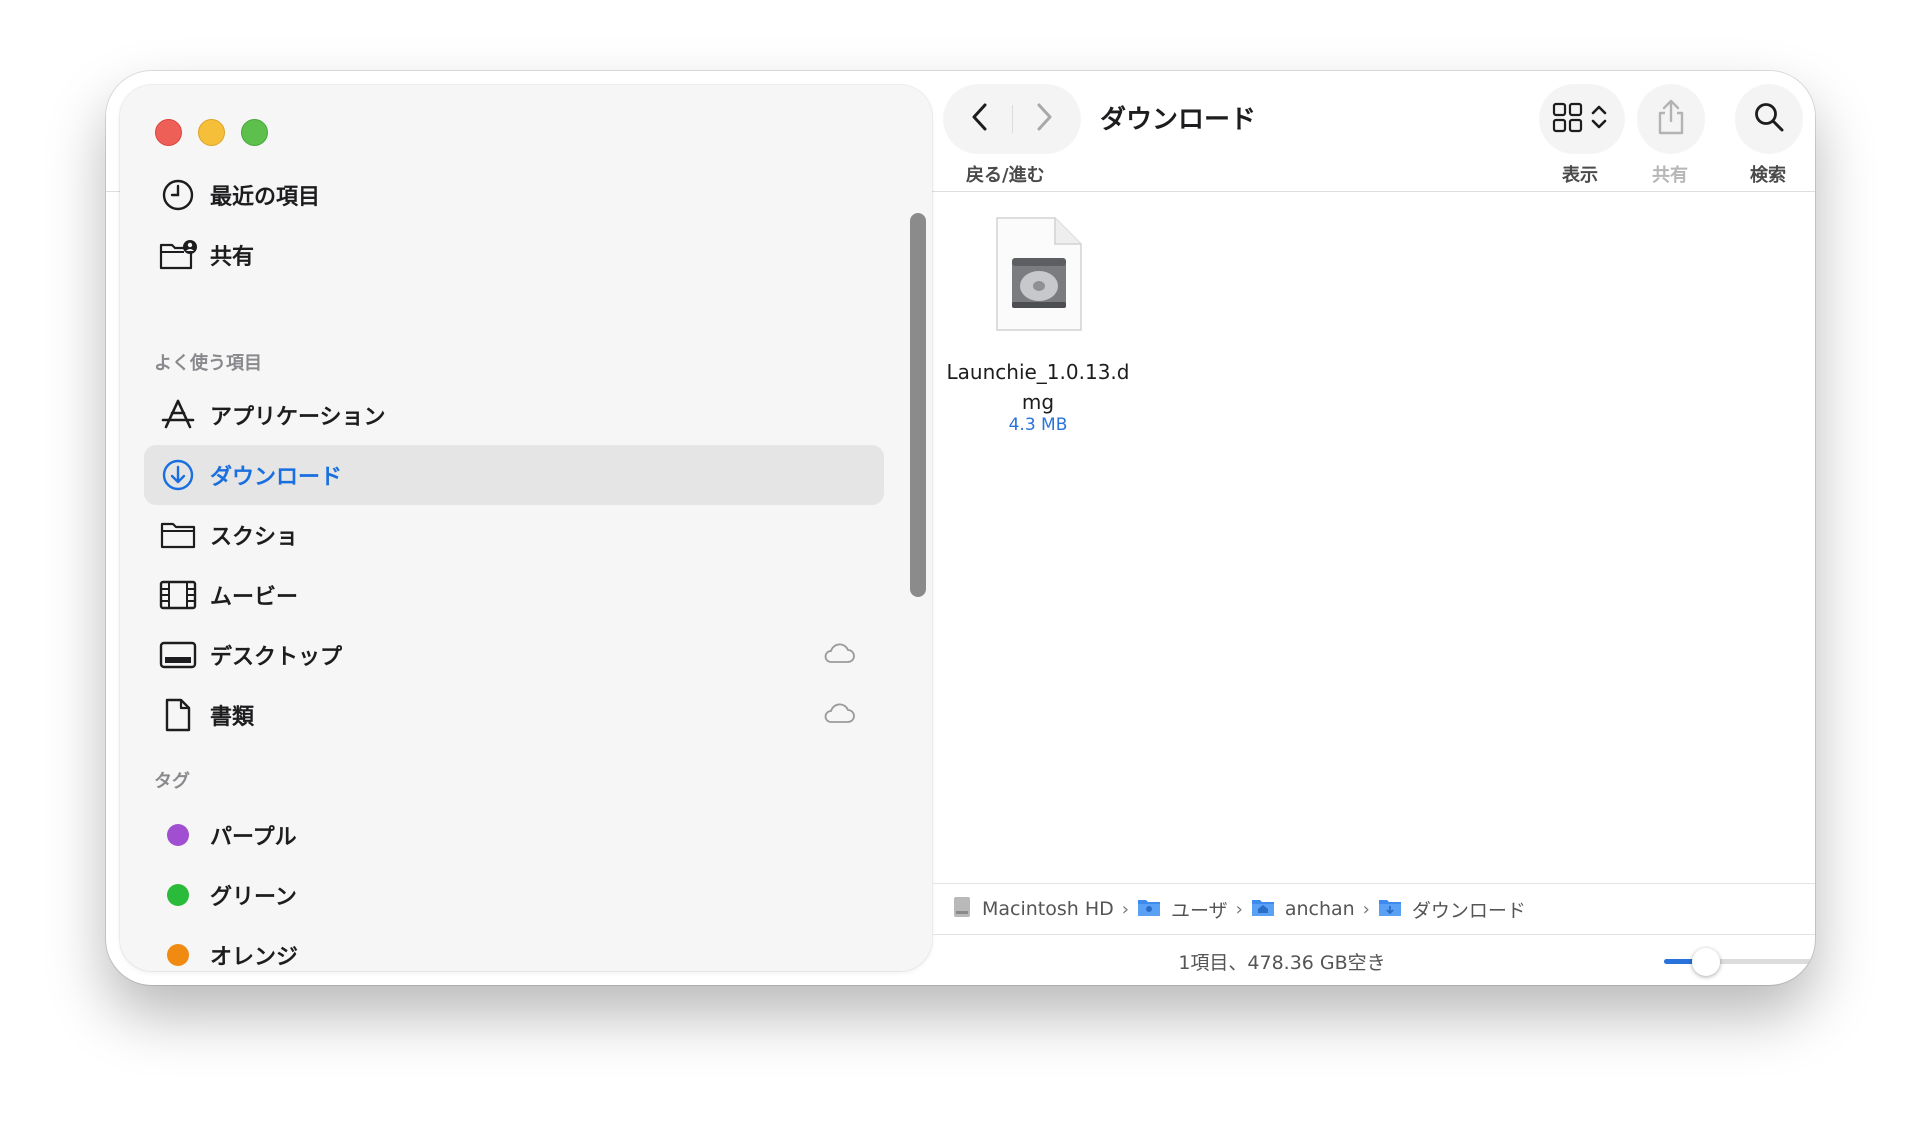  I want to click on folder-icon, so click(178, 535).